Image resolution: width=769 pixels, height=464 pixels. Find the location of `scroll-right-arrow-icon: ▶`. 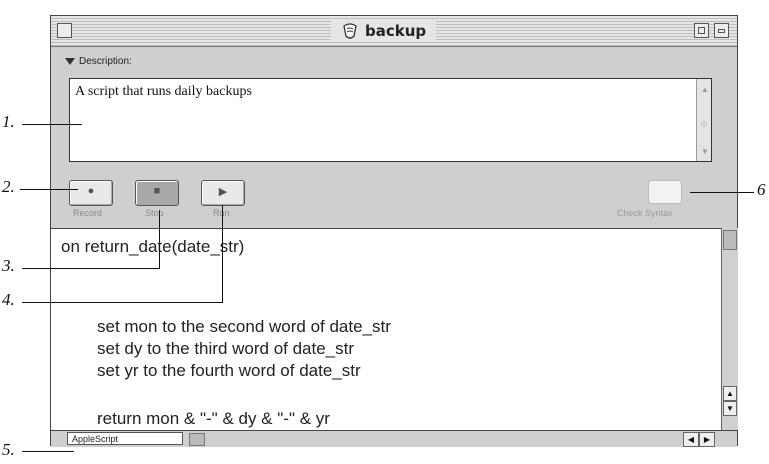

scroll-right-arrow-icon: ▶ is located at coordinates (707, 439).